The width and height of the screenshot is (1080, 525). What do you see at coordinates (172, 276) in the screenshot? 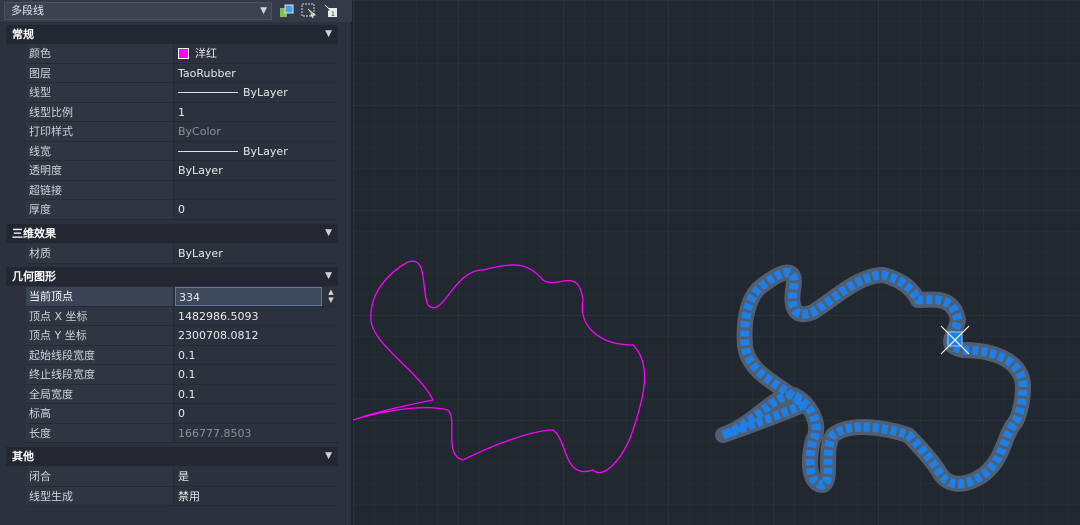
I see `section-geometry: 几何图形 ▼` at bounding box center [172, 276].